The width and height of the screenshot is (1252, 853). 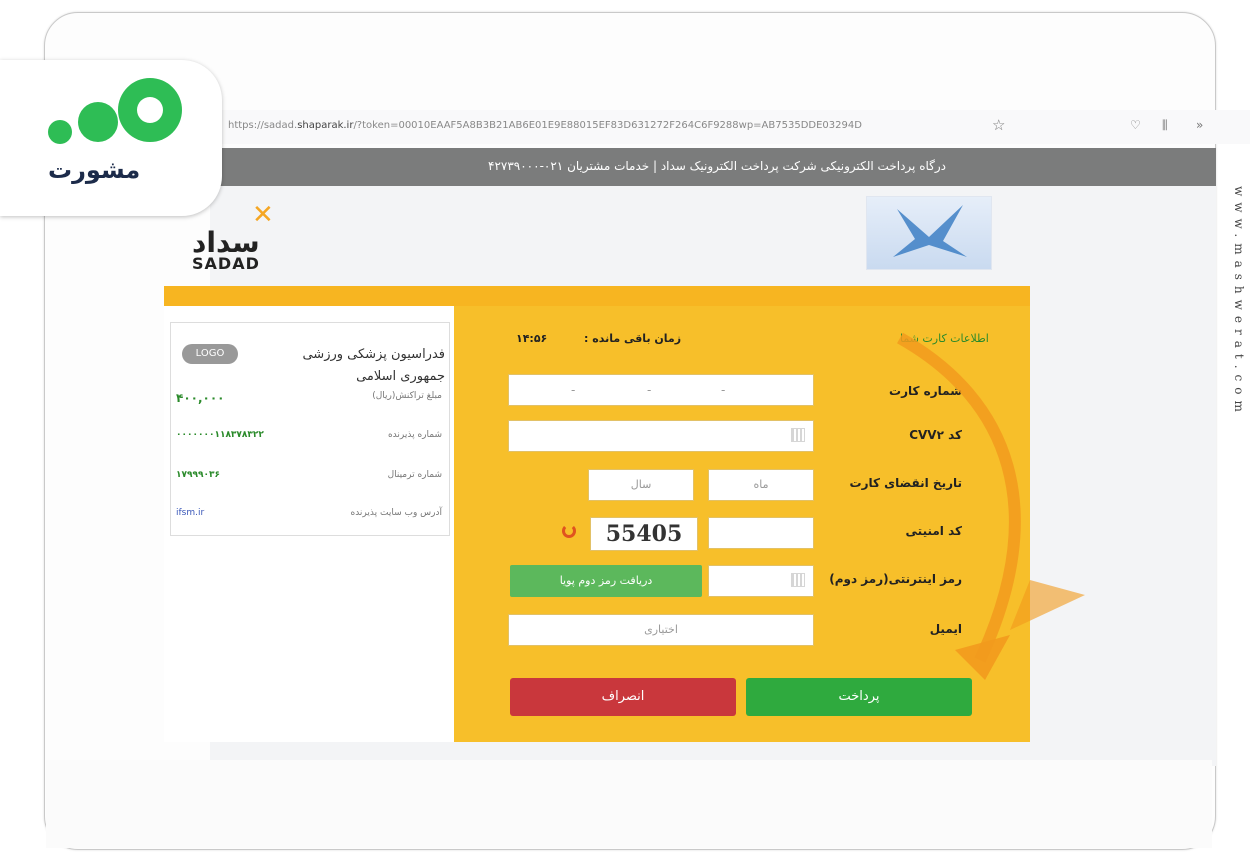 I want to click on merchant-name: فدراسیون پزشکی ورزشی جمهوری اسلامی, so click(x=373, y=365).